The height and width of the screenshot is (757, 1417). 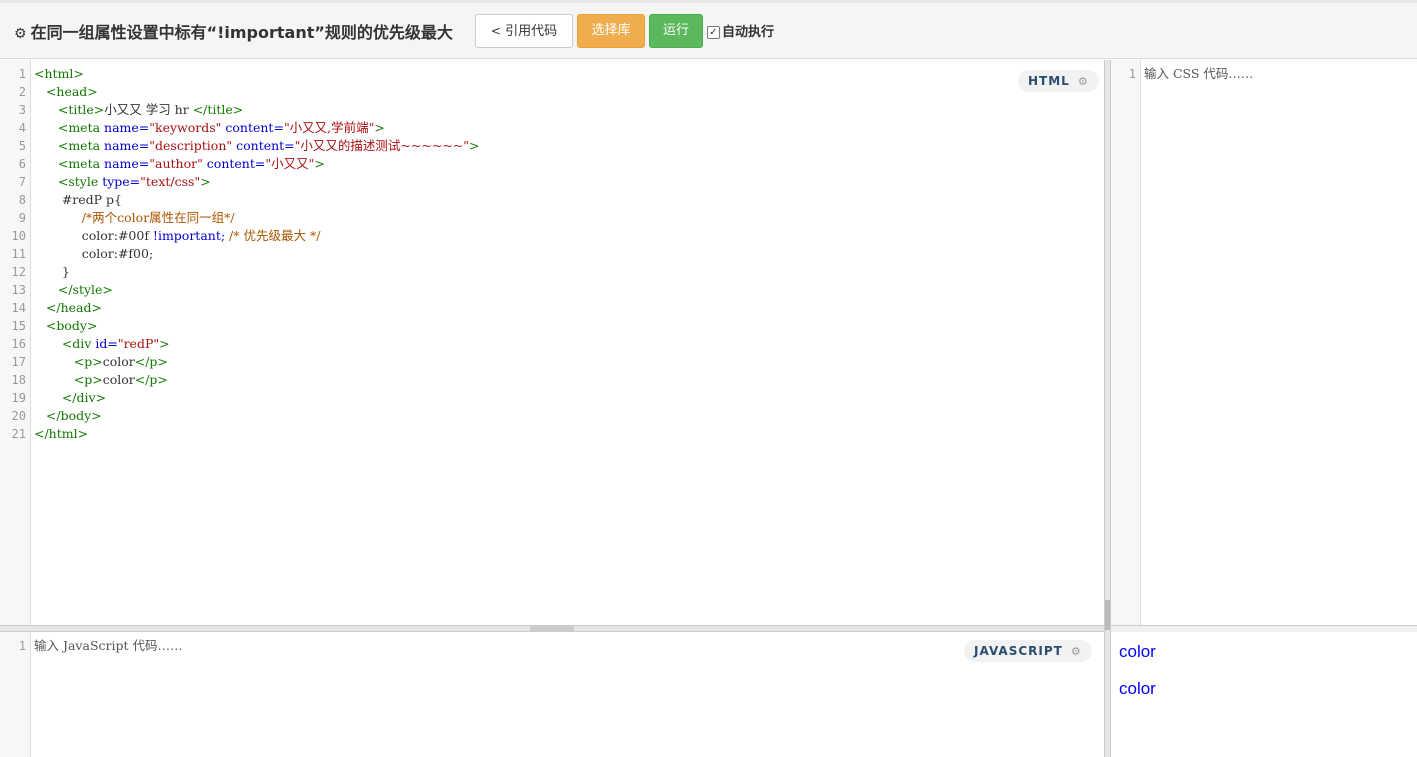 What do you see at coordinates (191, 145) in the screenshot?
I see `code-token: "description"` at bounding box center [191, 145].